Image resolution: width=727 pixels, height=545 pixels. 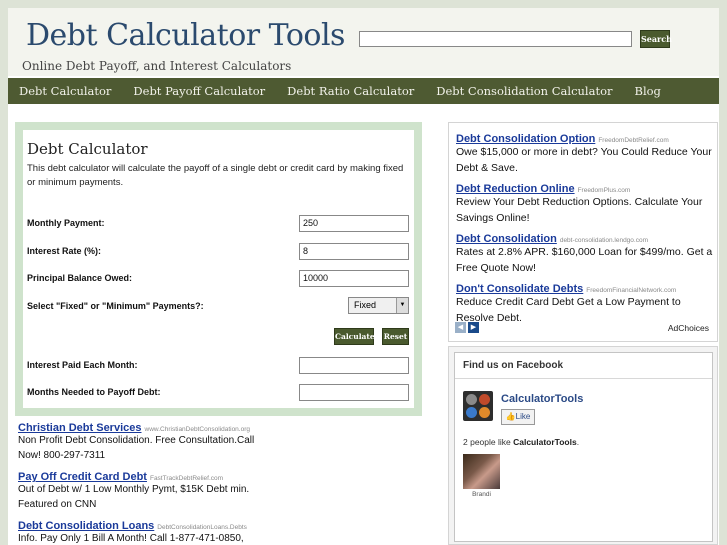 I want to click on site-title: Debt Calculator Tools, so click(x=185, y=35).